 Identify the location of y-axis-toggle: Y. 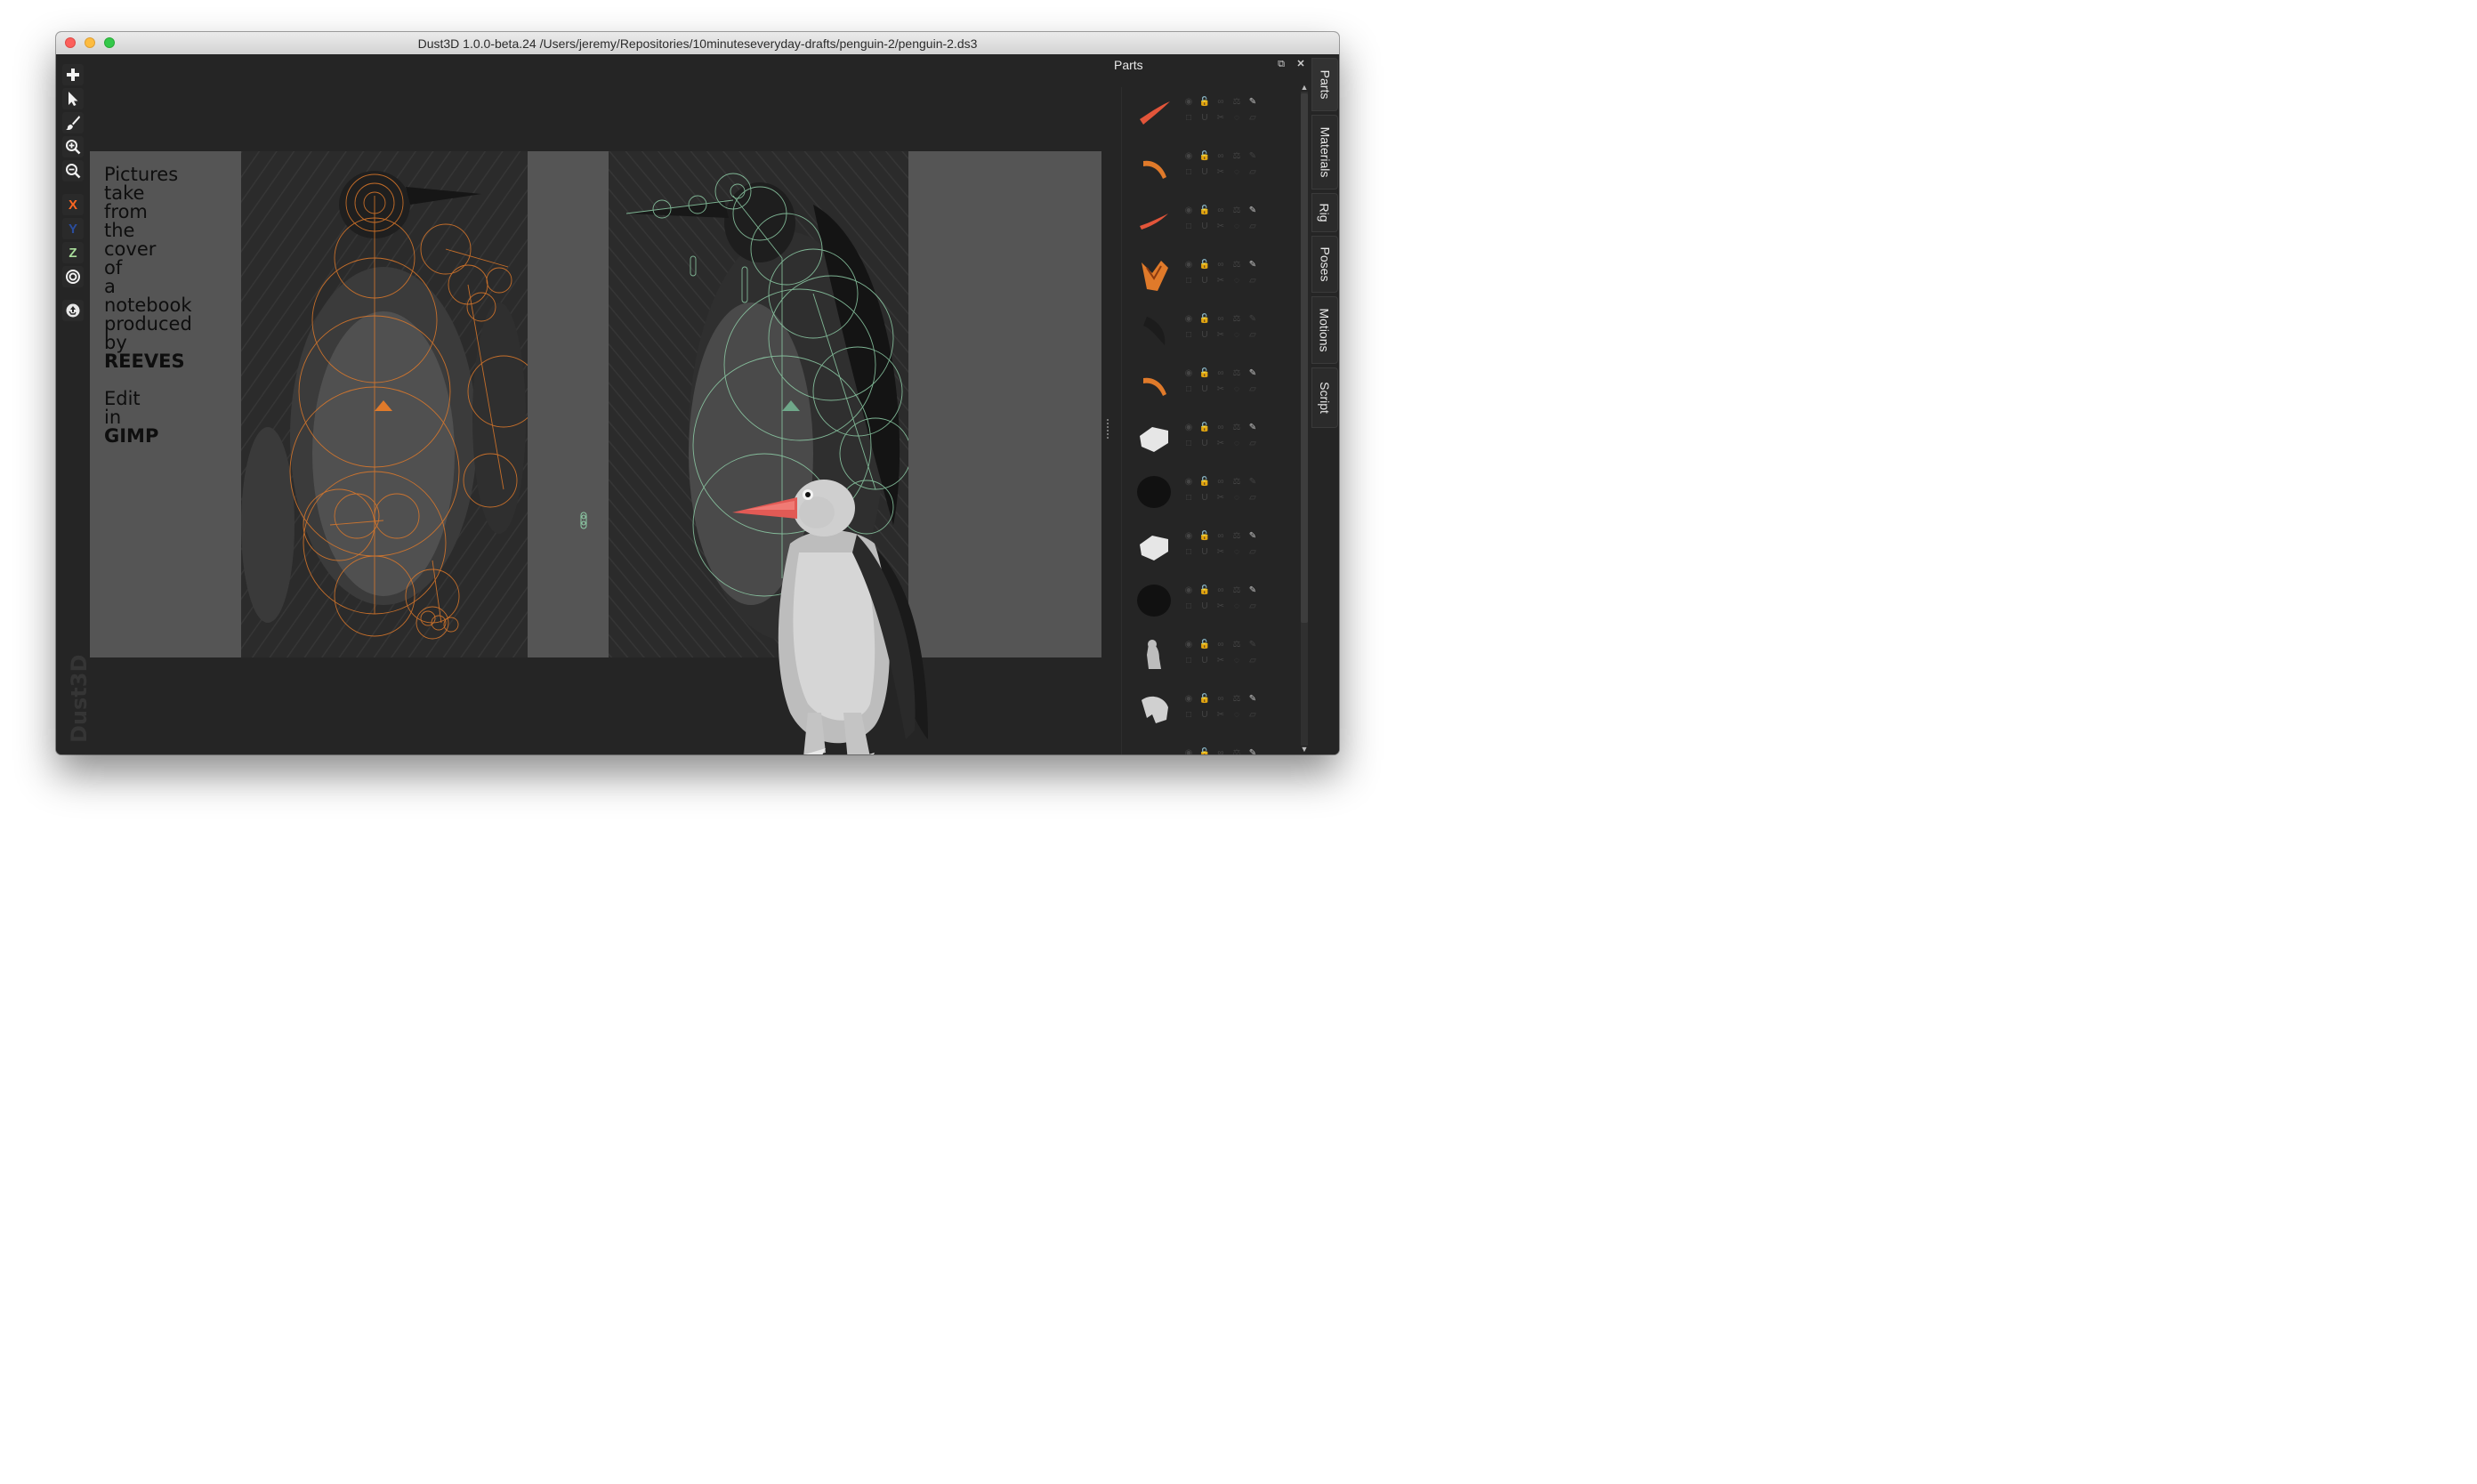
(73, 228).